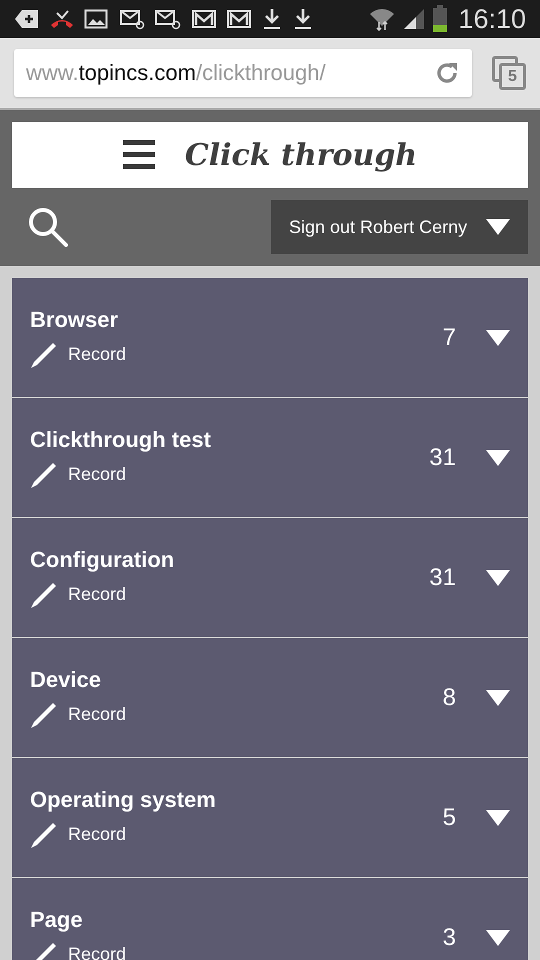 The height and width of the screenshot is (960, 540). What do you see at coordinates (75, 319) in the screenshot?
I see `category-title: Browser` at bounding box center [75, 319].